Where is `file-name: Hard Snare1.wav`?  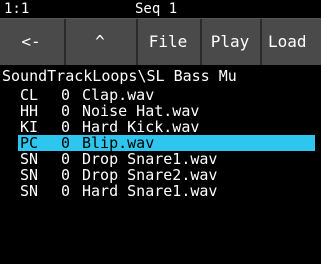
file-name: Hard Snare1.wav is located at coordinates (150, 191).